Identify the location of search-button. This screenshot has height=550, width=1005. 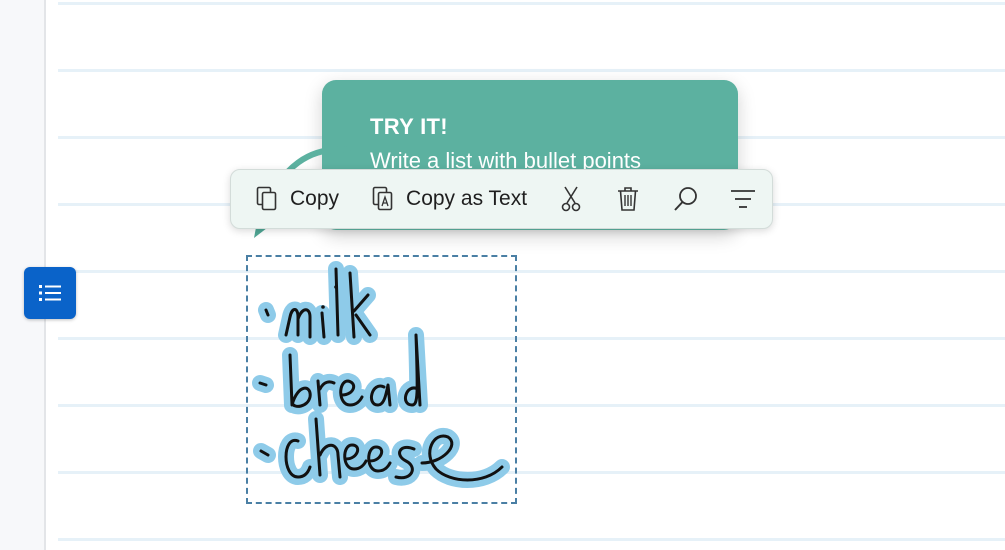
(686, 199).